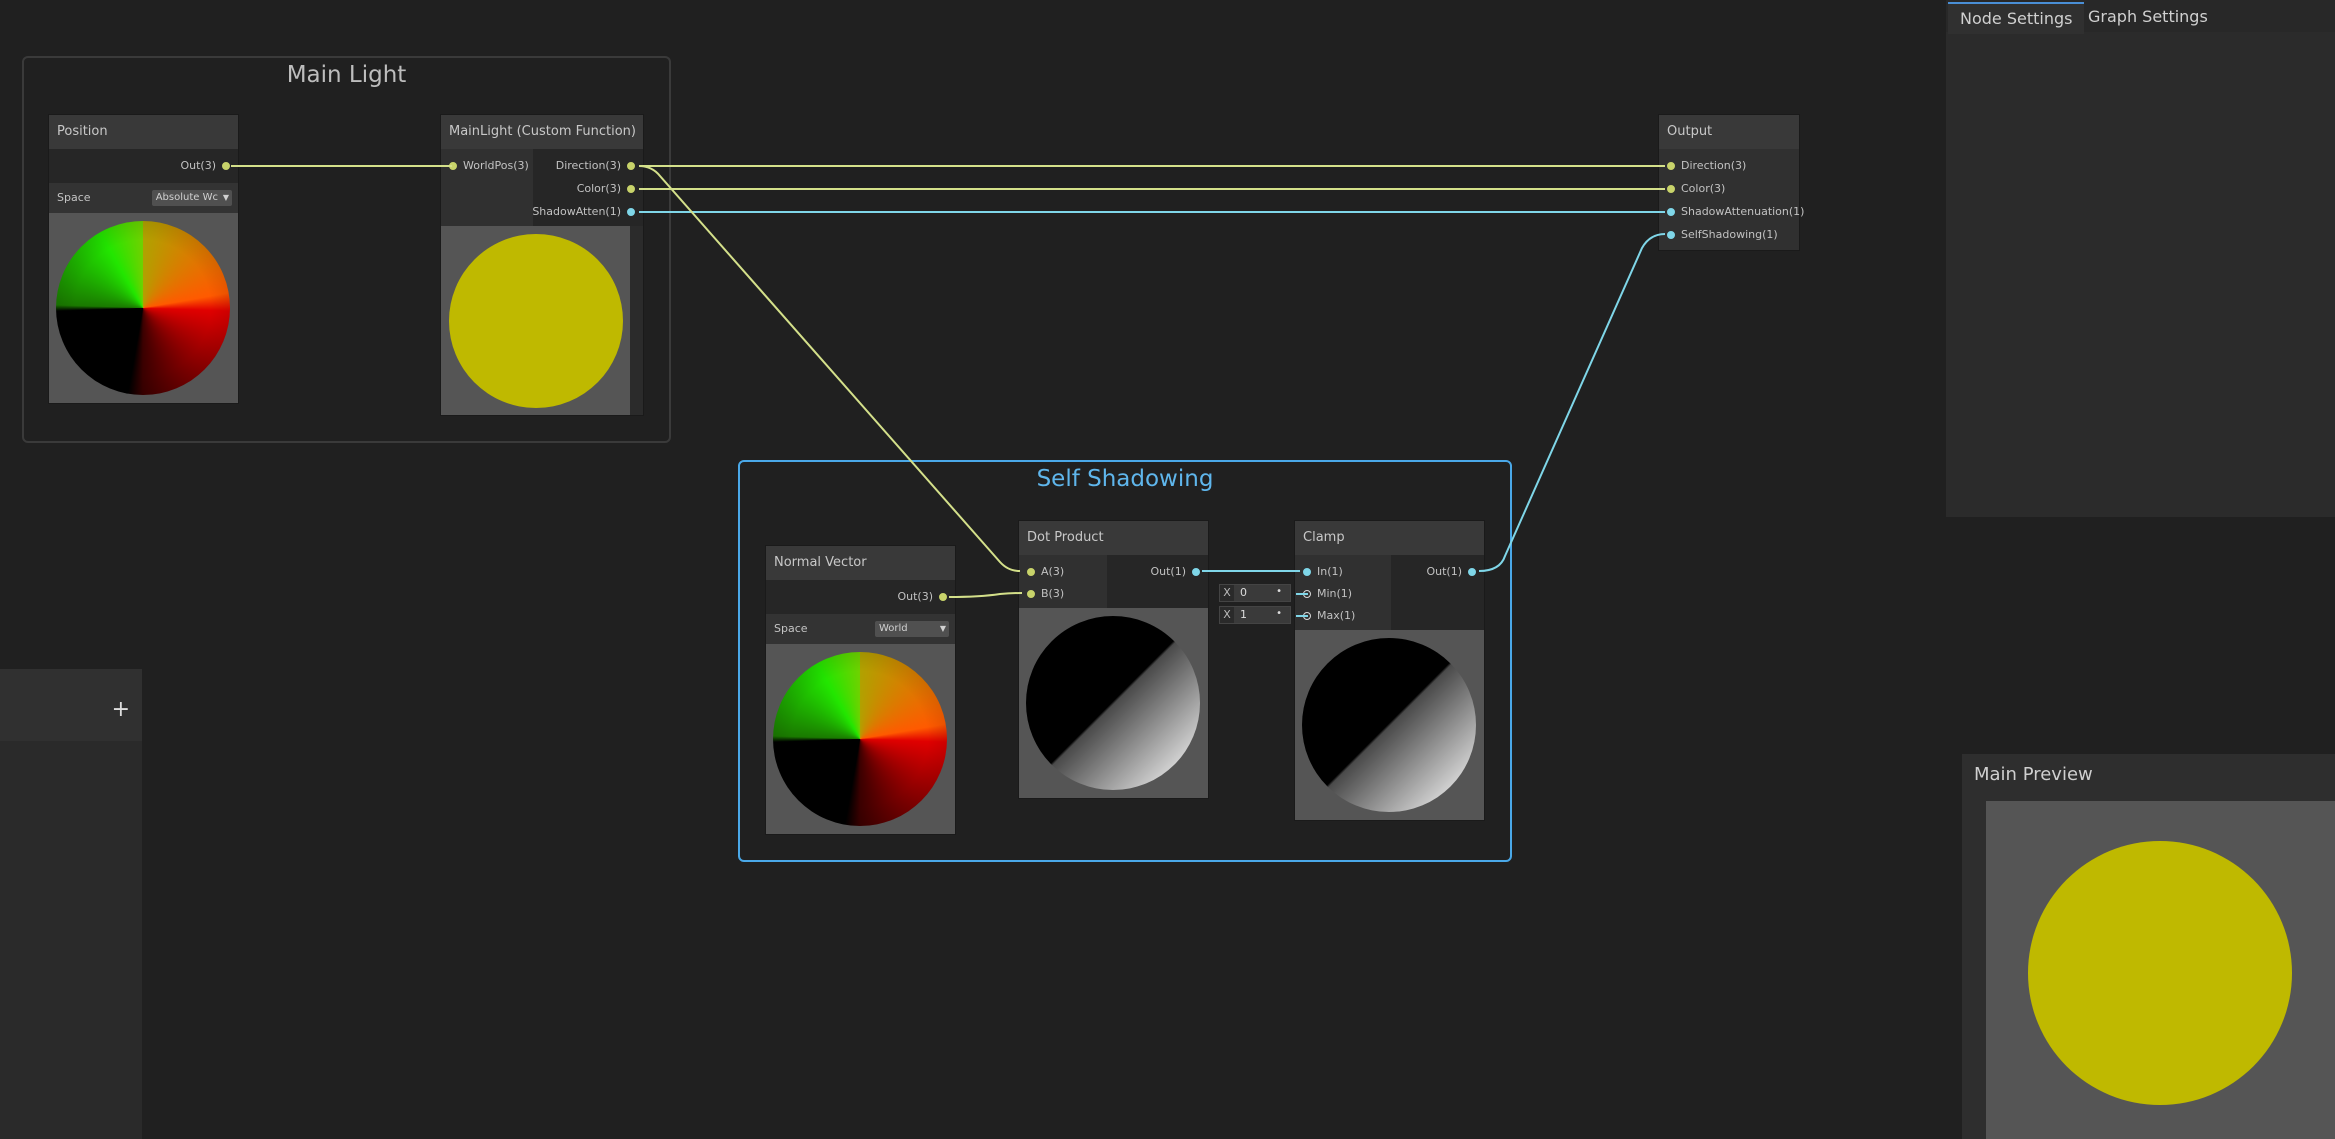 The image size is (2335, 1139). What do you see at coordinates (1336, 615) in the screenshot?
I see `port-label: Max(1)` at bounding box center [1336, 615].